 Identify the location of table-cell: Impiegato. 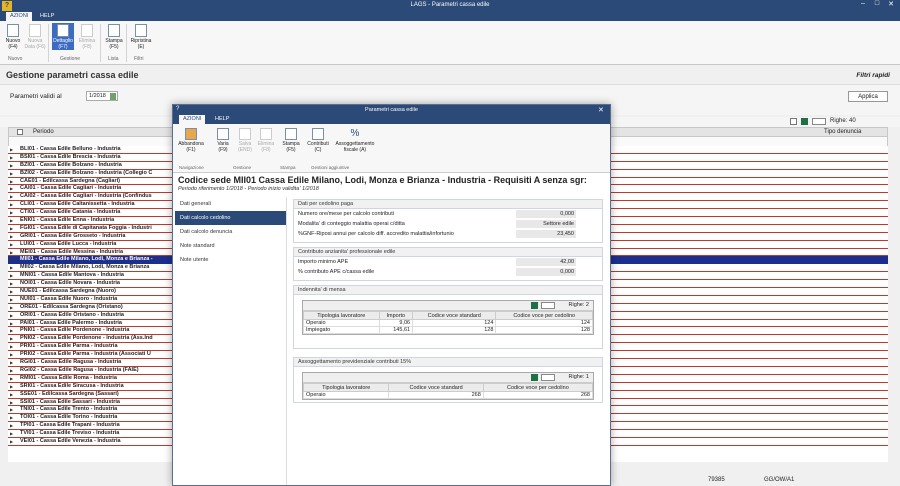
(341, 330).